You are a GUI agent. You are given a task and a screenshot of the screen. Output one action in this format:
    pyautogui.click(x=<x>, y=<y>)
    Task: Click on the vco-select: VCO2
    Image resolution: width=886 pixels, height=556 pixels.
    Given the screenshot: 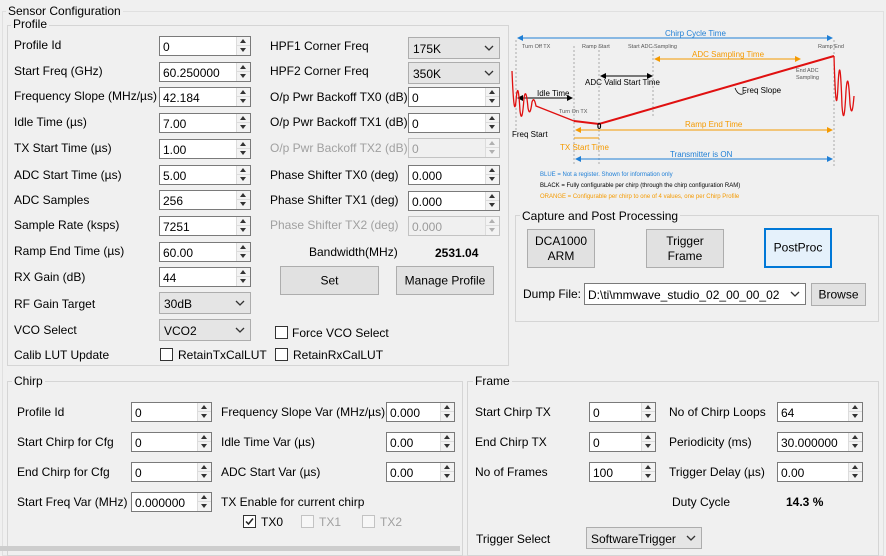 What is the action you would take?
    pyautogui.click(x=205, y=330)
    